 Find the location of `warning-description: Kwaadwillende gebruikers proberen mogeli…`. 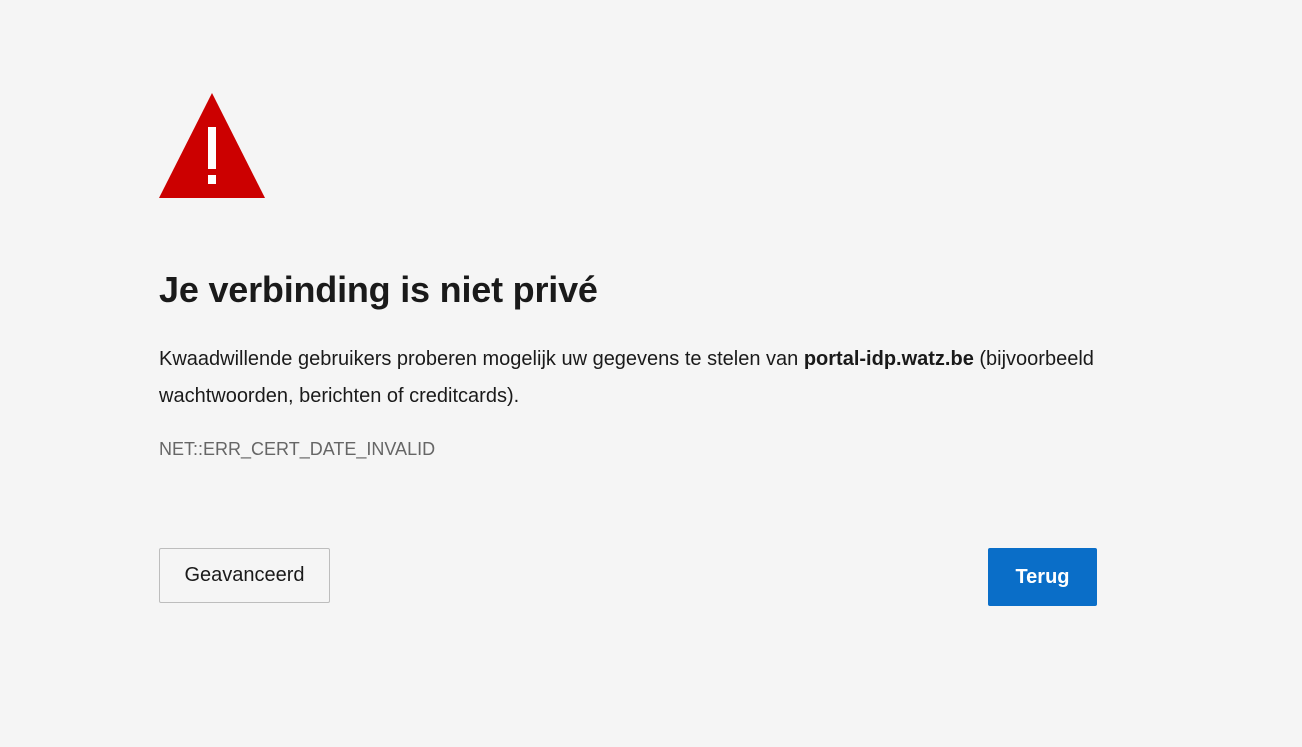

warning-description: Kwaadwillende gebruikers proberen mogeli… is located at coordinates (629, 378).